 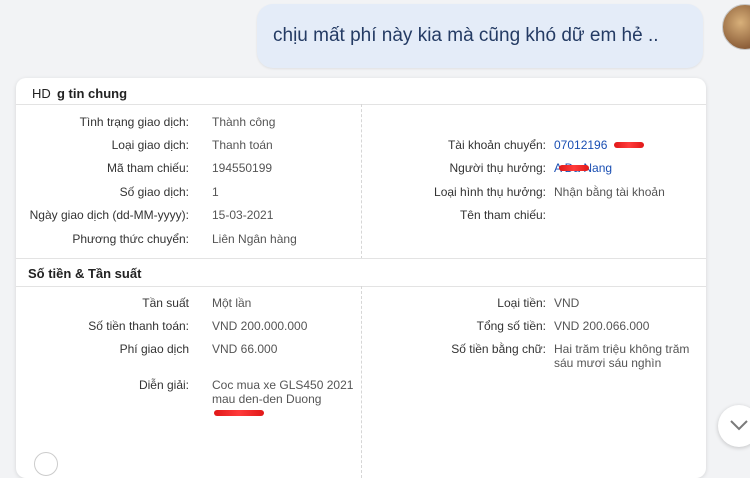 What do you see at coordinates (498, 349) in the screenshot?
I see `row-label: Số tiền bằng chữ:` at bounding box center [498, 349].